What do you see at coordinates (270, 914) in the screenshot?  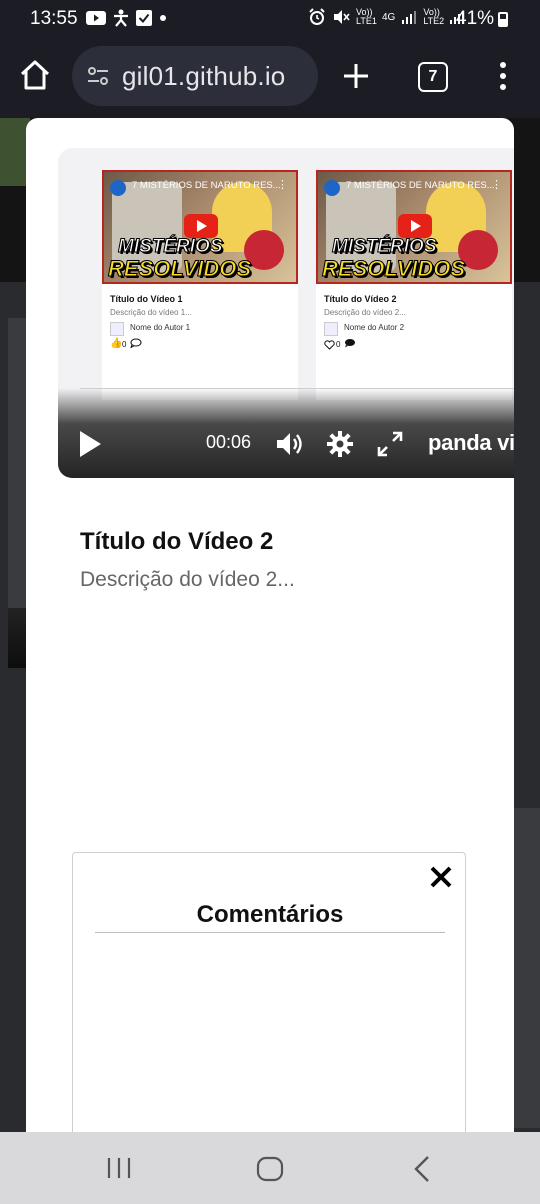 I see `comments-heading: Comentários` at bounding box center [270, 914].